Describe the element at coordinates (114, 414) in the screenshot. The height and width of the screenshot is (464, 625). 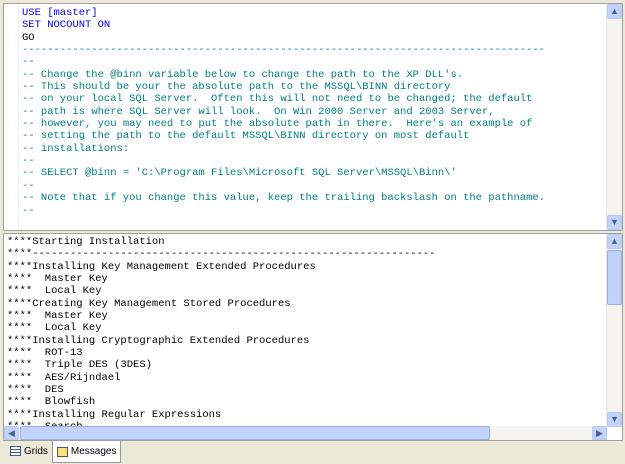
I see `message-line: ****Installing Regular Expressions` at that location.